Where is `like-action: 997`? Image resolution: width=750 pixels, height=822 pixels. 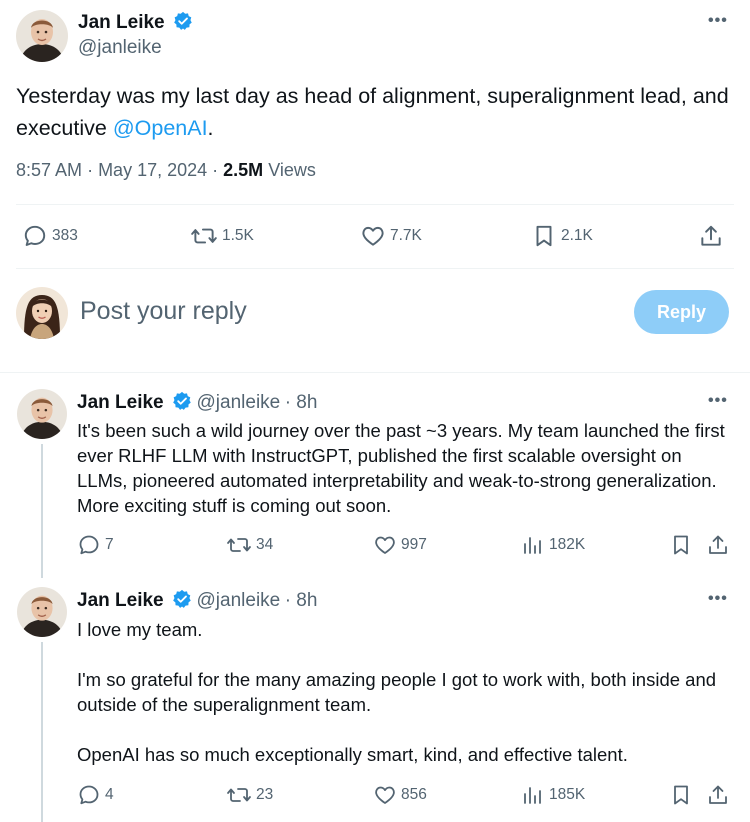
like-action: 997 is located at coordinates (400, 545).